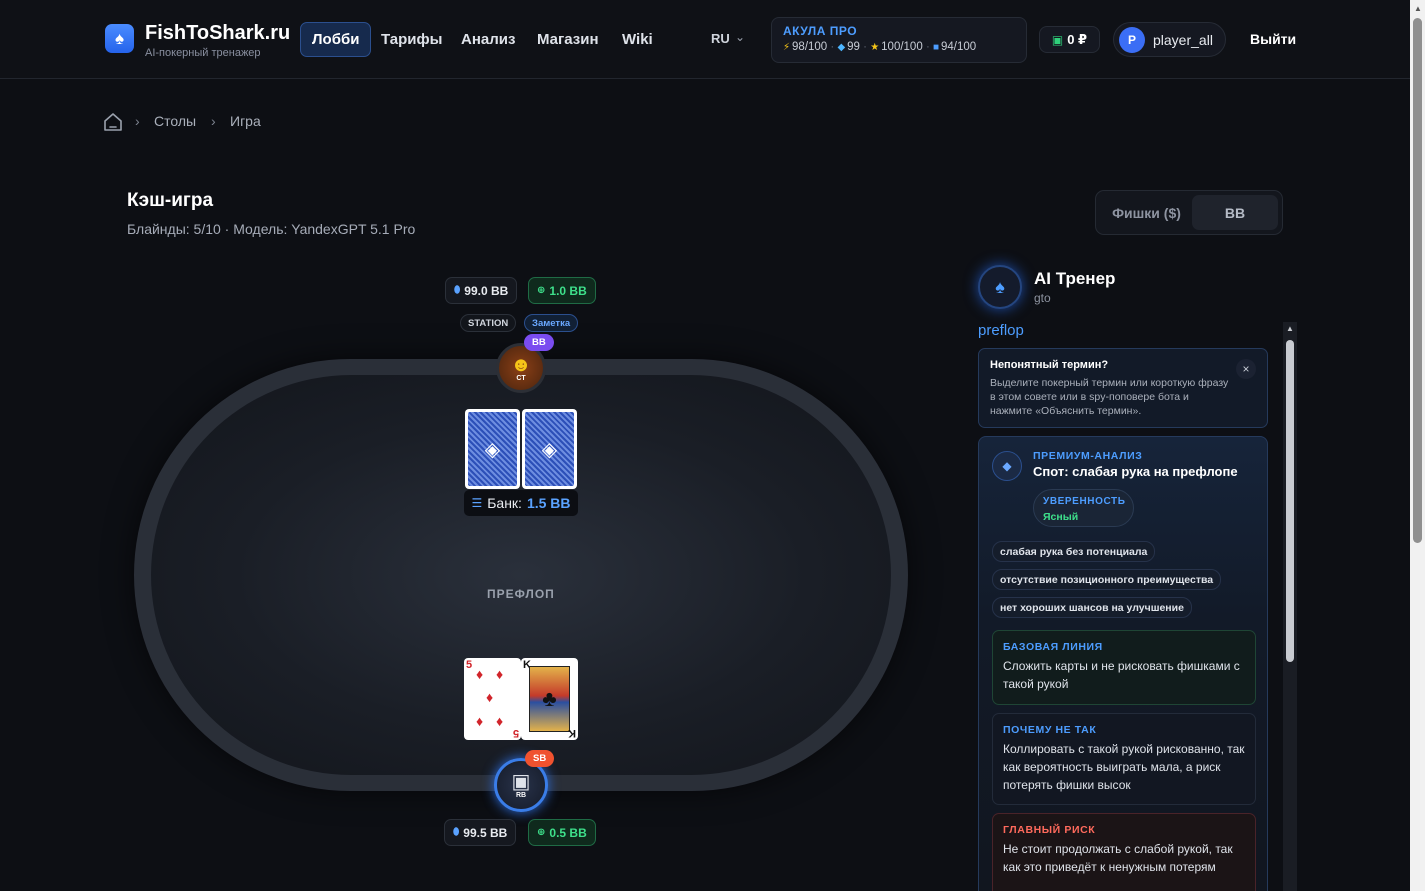  I want to click on coins-icon: ☰, so click(477, 503).